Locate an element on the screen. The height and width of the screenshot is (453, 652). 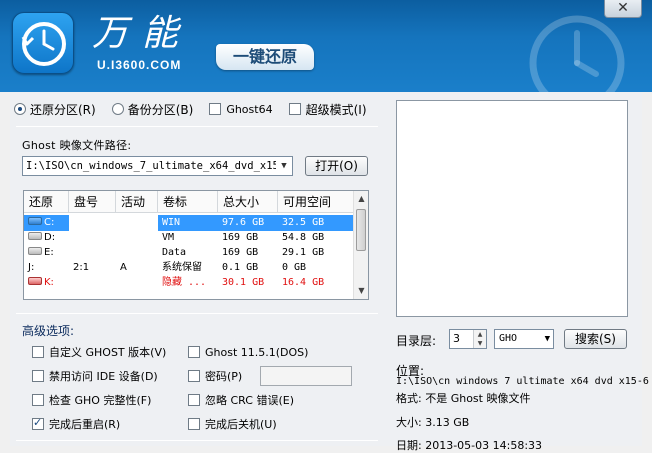
option-label: 禁用访问 IDE 设备(D) is located at coordinates (103, 376).